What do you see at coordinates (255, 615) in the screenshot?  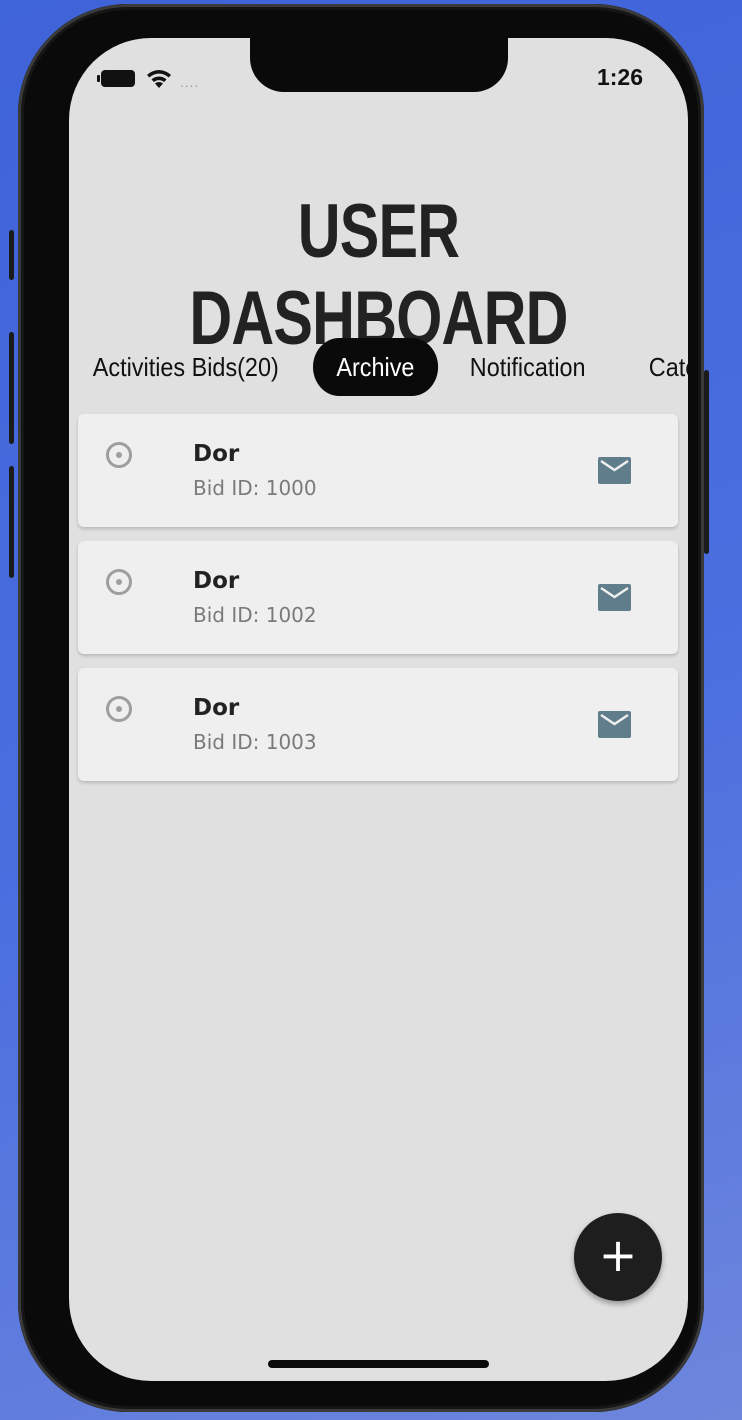 I see `bid-id: Bid ID: 1002` at bounding box center [255, 615].